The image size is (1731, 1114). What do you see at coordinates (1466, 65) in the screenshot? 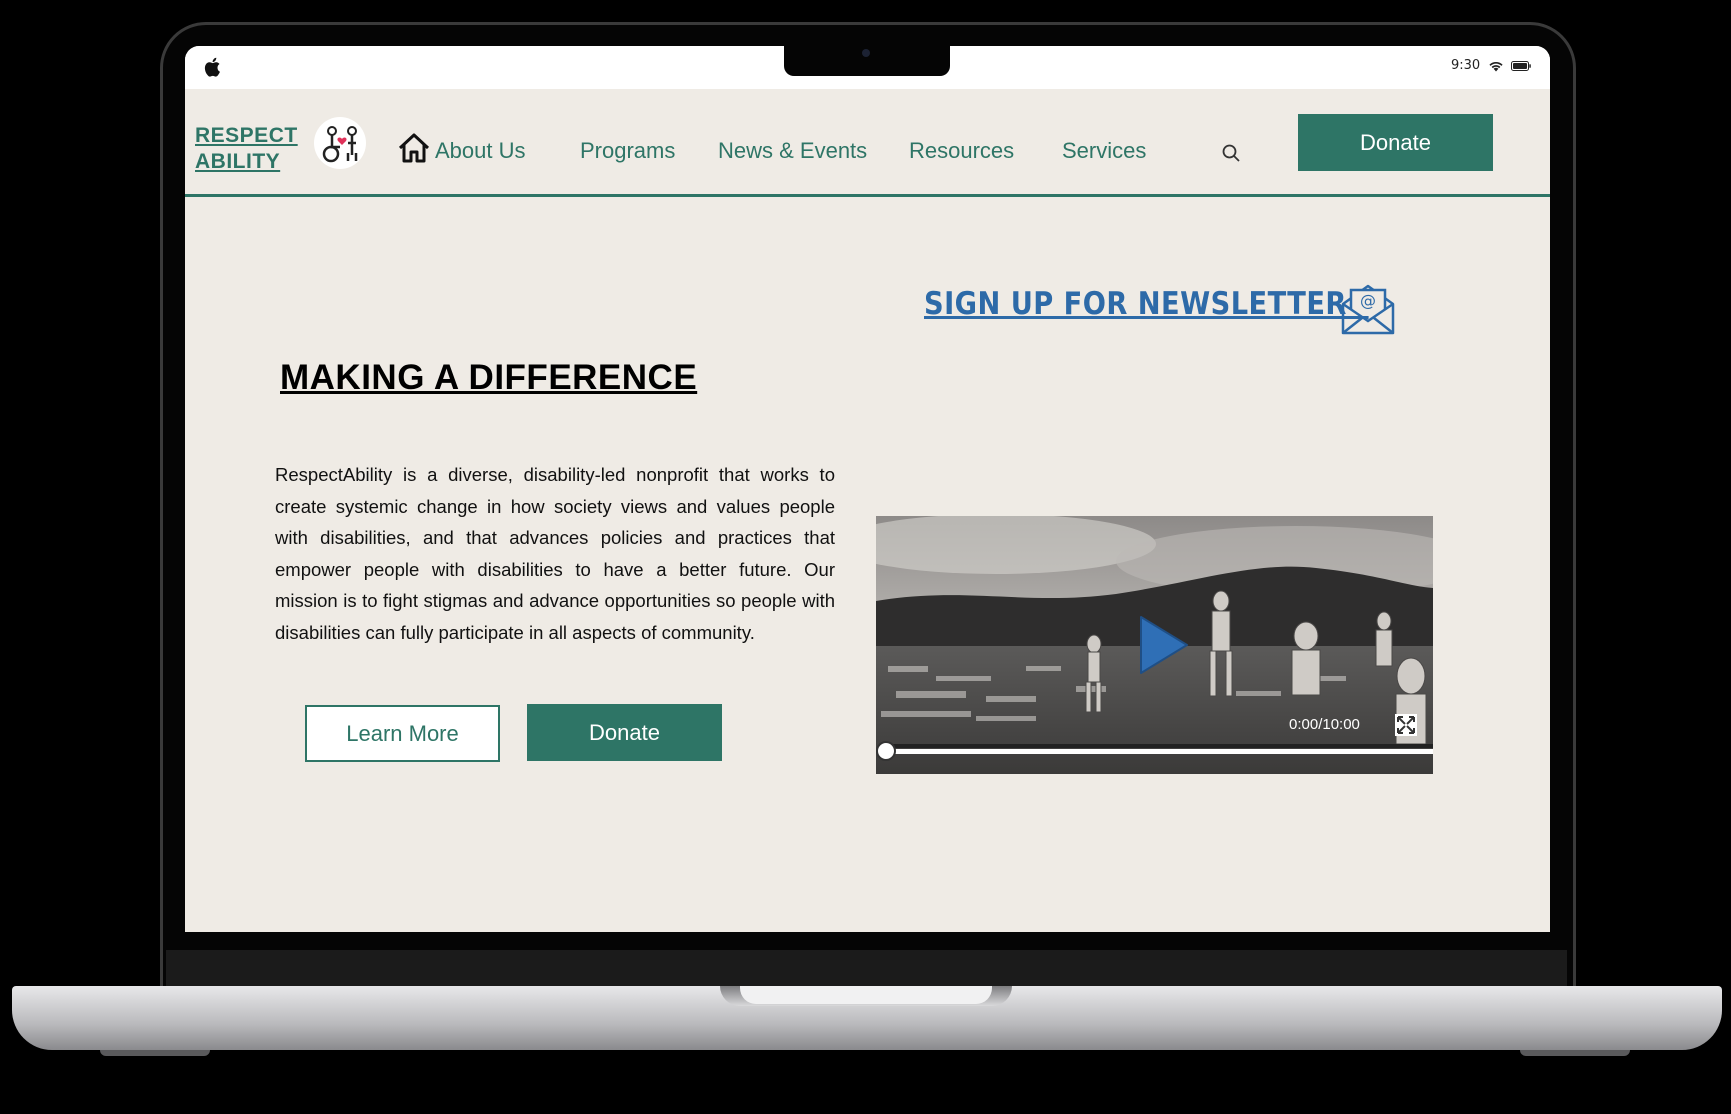
I see `status-clock: 9:30` at bounding box center [1466, 65].